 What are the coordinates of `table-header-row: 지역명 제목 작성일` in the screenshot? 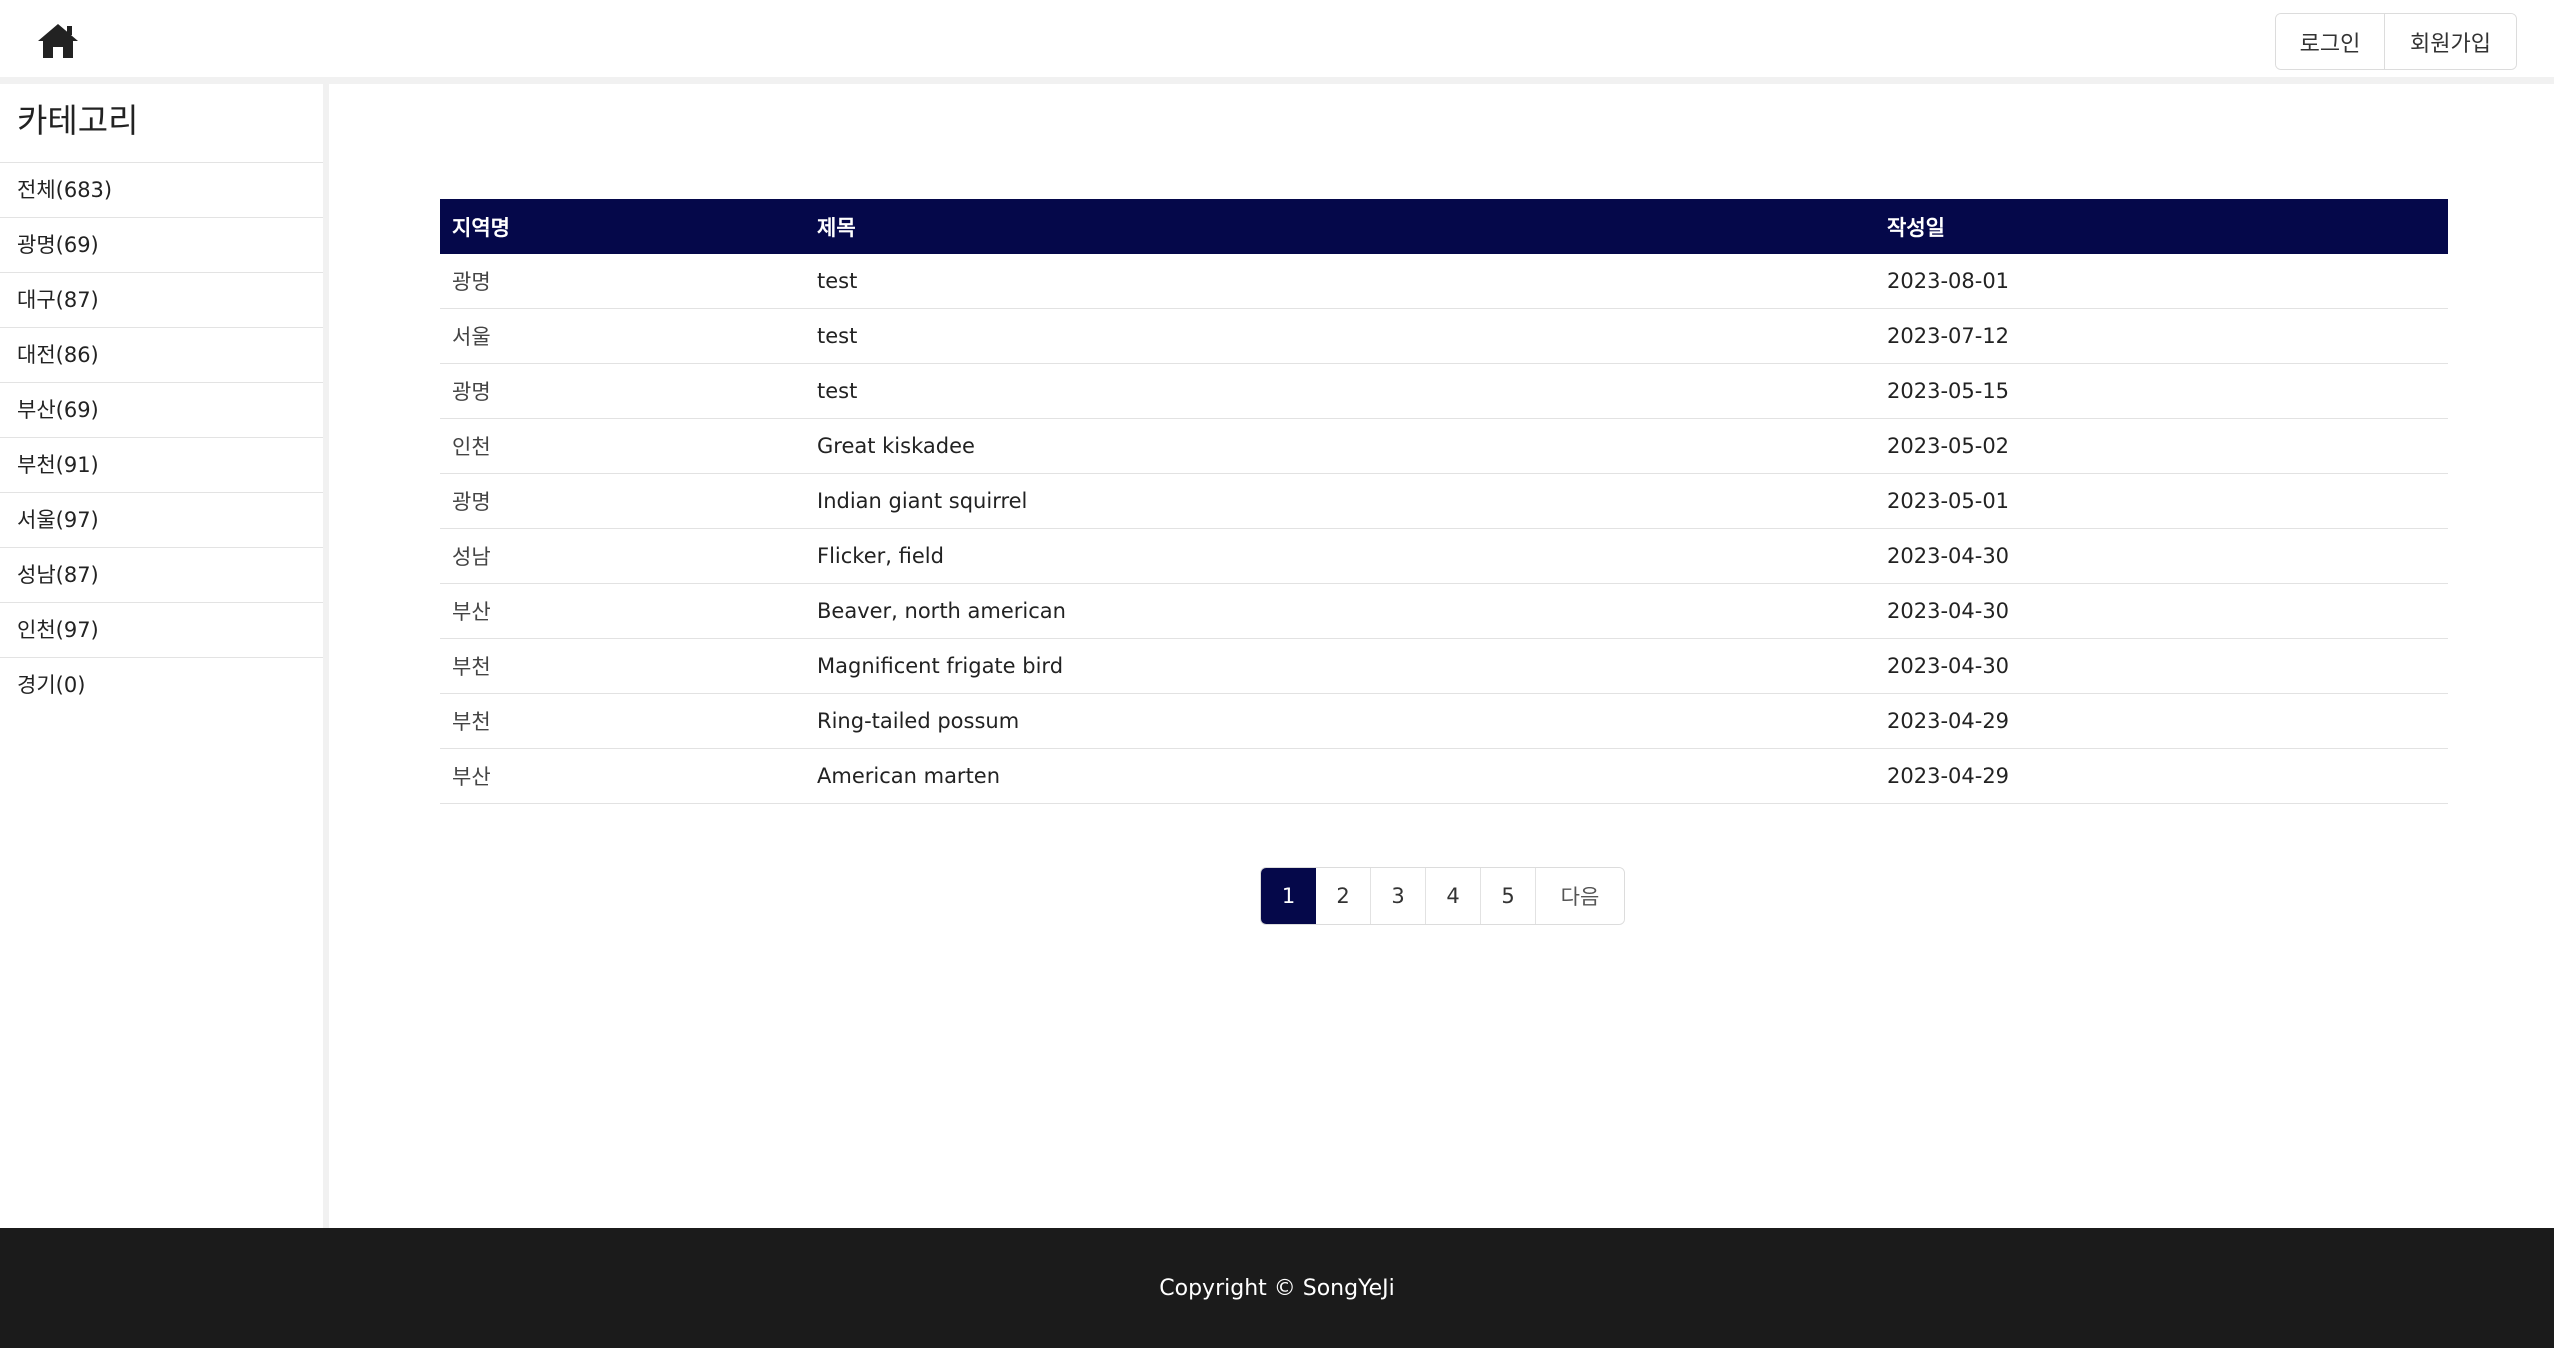 It's located at (1444, 226).